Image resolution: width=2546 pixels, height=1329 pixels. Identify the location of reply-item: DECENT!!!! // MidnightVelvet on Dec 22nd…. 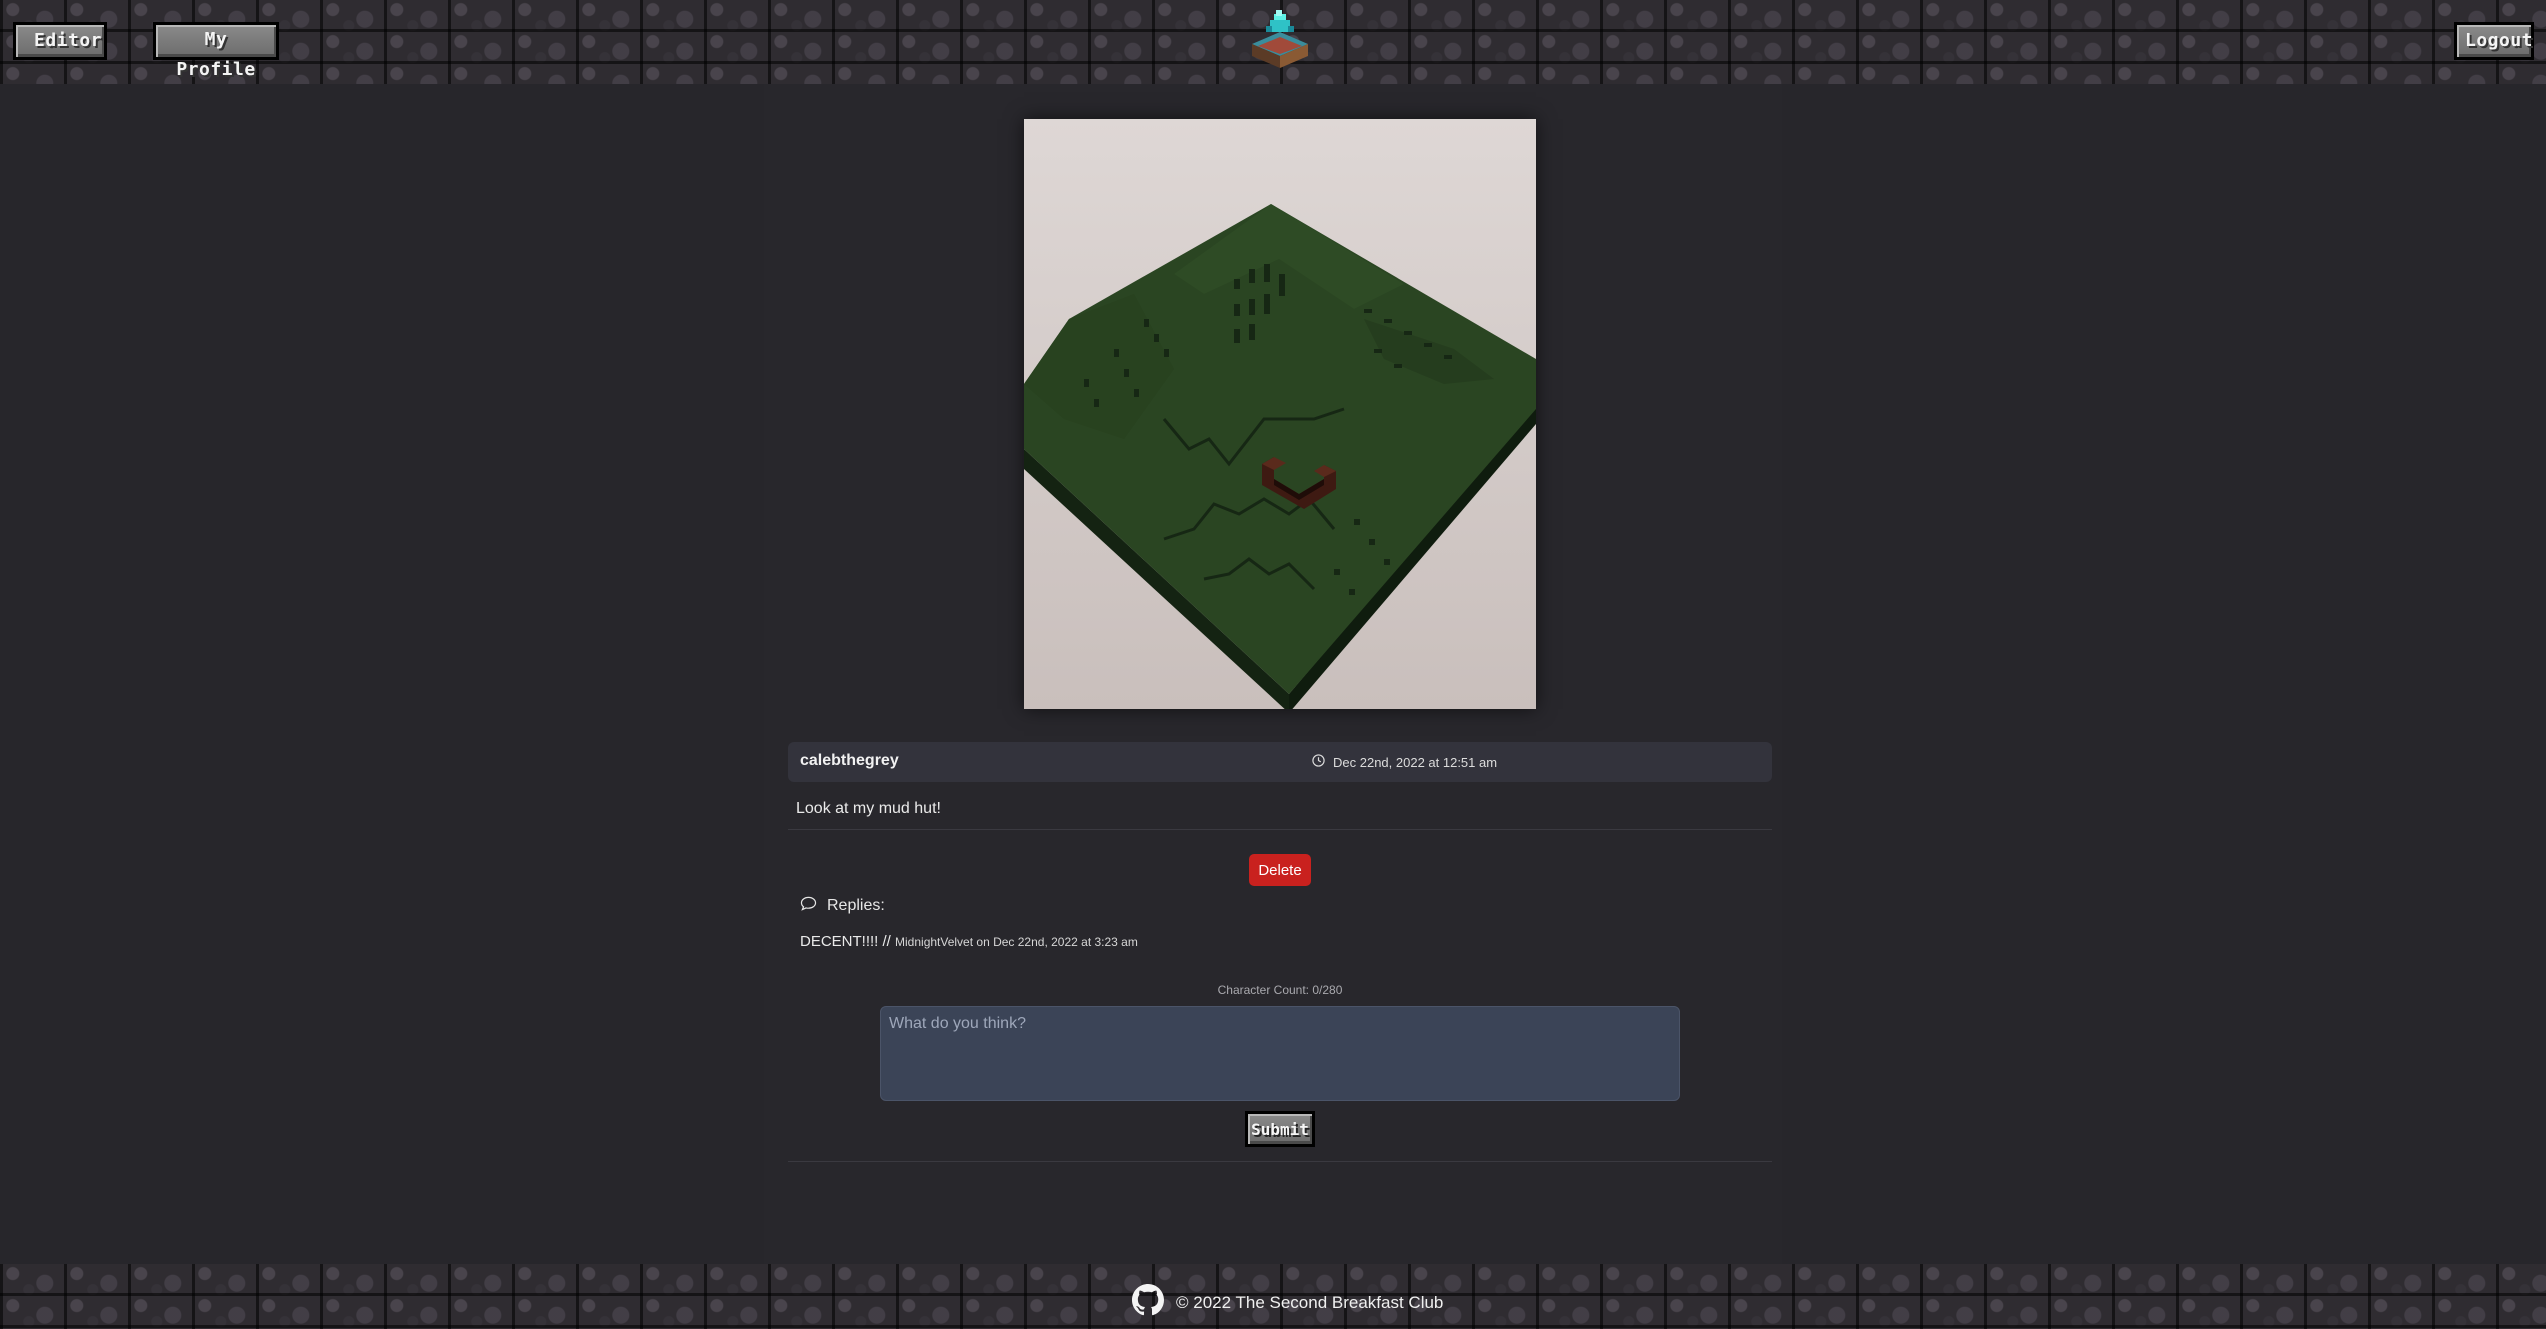
(969, 941).